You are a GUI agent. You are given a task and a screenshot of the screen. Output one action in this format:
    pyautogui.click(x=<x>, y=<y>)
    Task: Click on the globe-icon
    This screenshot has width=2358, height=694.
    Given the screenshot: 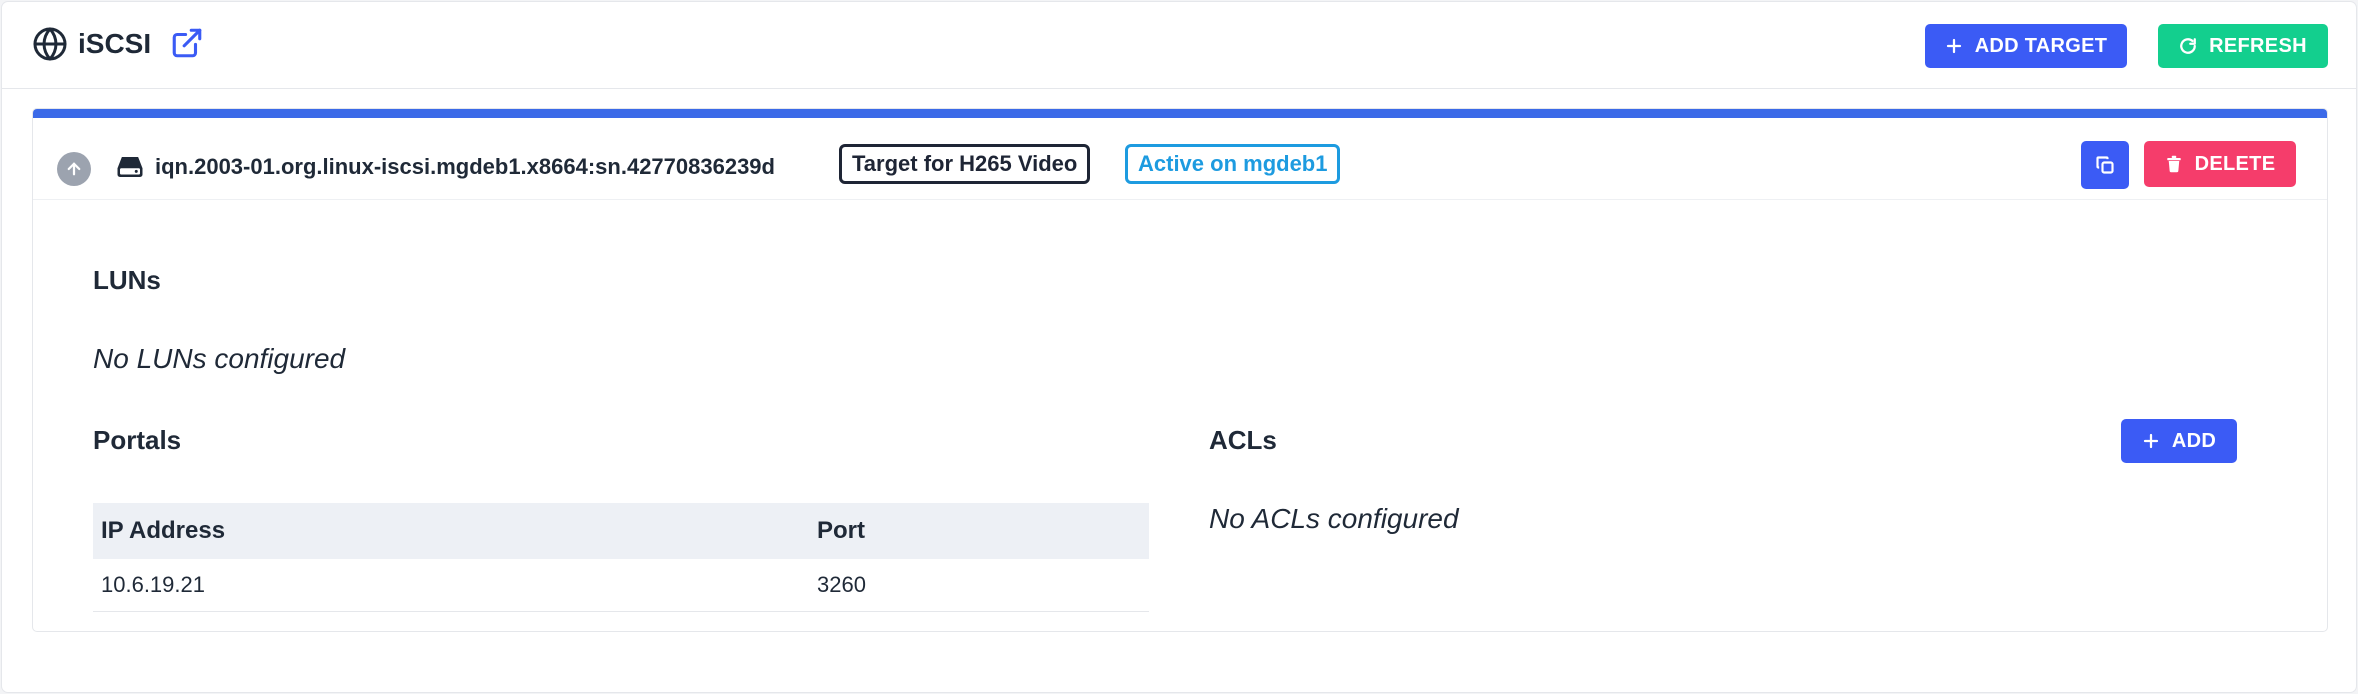 What is the action you would take?
    pyautogui.click(x=50, y=44)
    